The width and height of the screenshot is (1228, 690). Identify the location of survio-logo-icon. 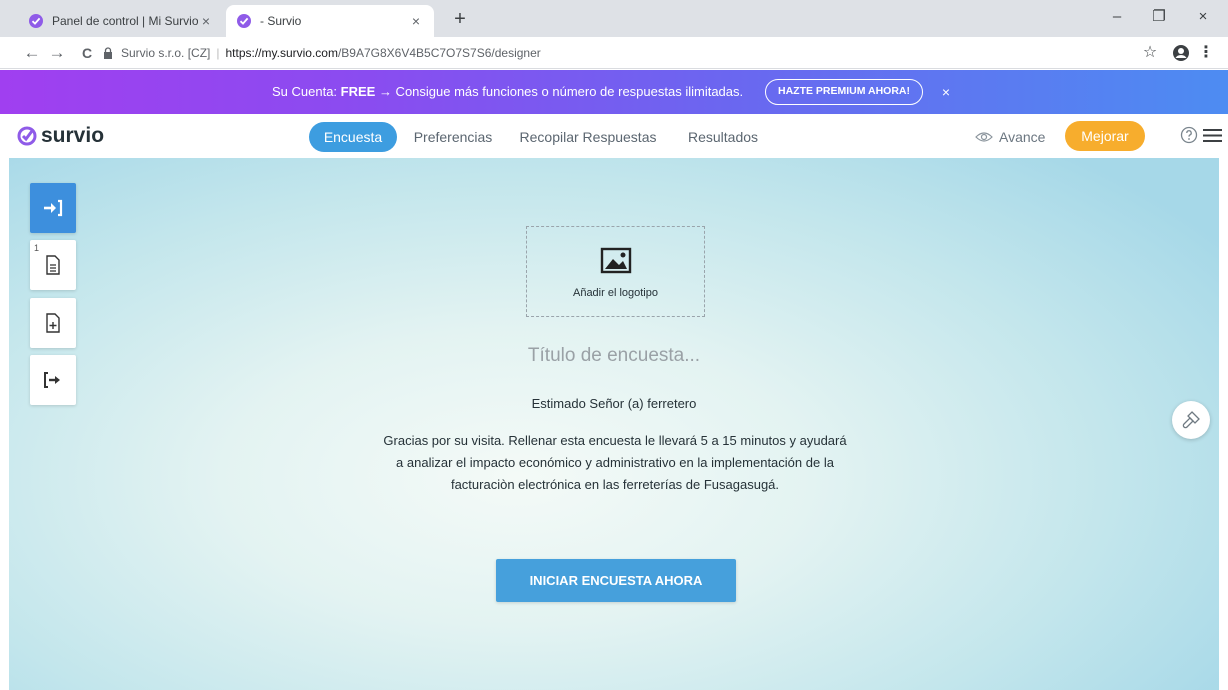
(27, 136).